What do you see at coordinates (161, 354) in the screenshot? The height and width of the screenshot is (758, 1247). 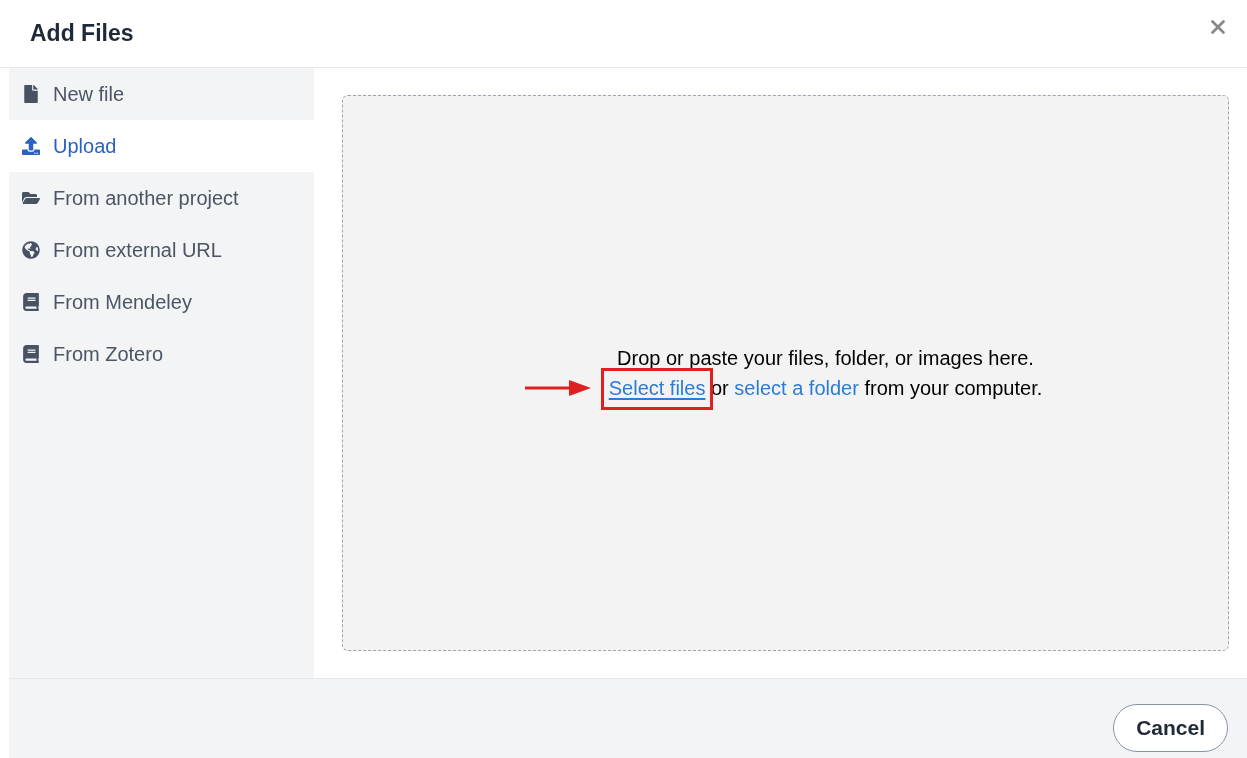 I see `sidebar-item: From Zotero` at bounding box center [161, 354].